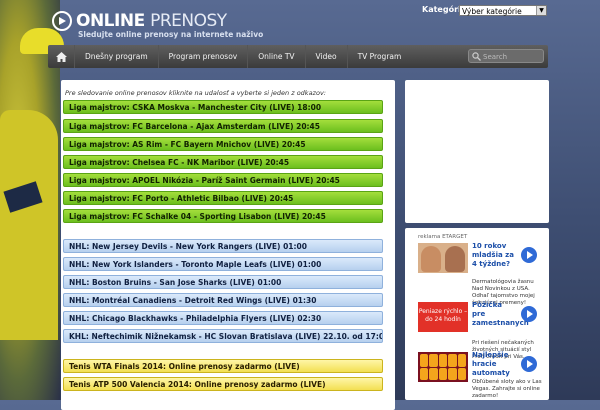  I want to click on nav-item-online-tv: Online TV, so click(275, 56).